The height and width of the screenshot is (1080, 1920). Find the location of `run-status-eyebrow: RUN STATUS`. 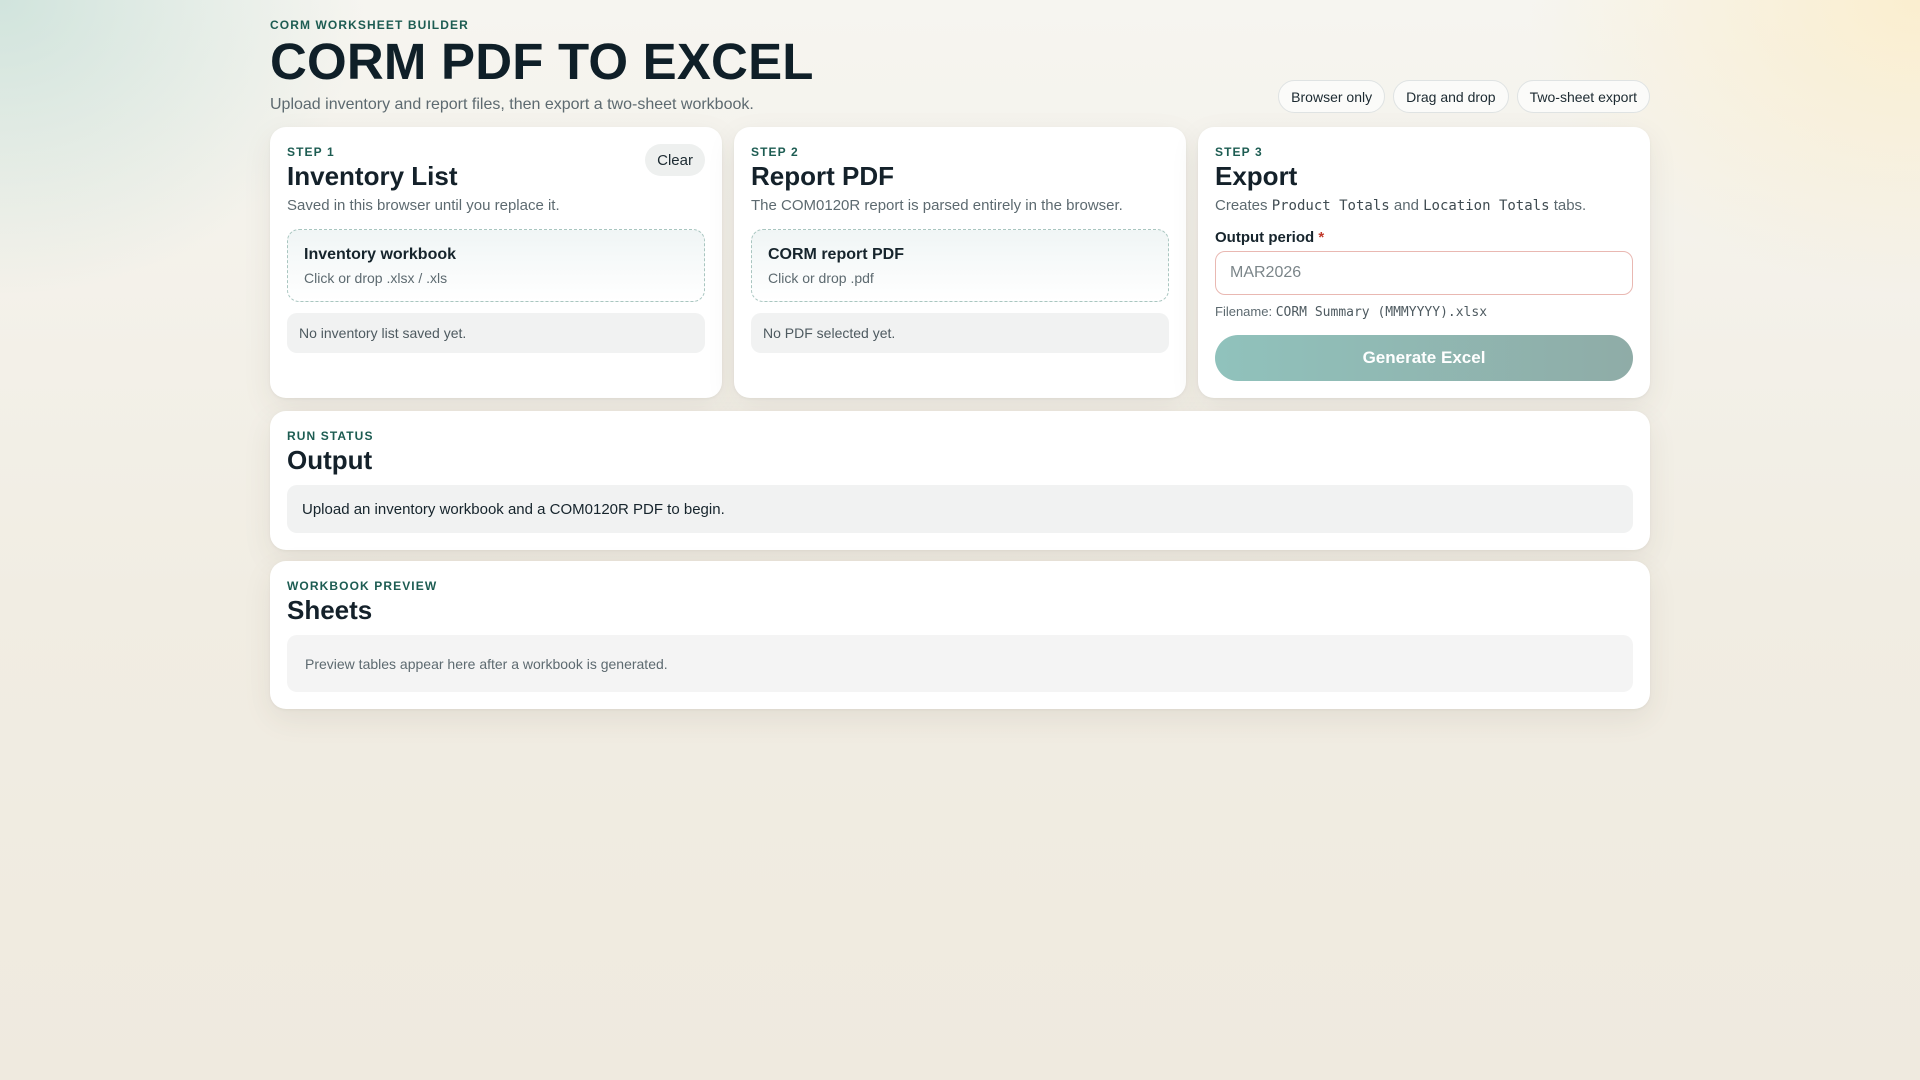

run-status-eyebrow: RUN STATUS is located at coordinates (330, 436).